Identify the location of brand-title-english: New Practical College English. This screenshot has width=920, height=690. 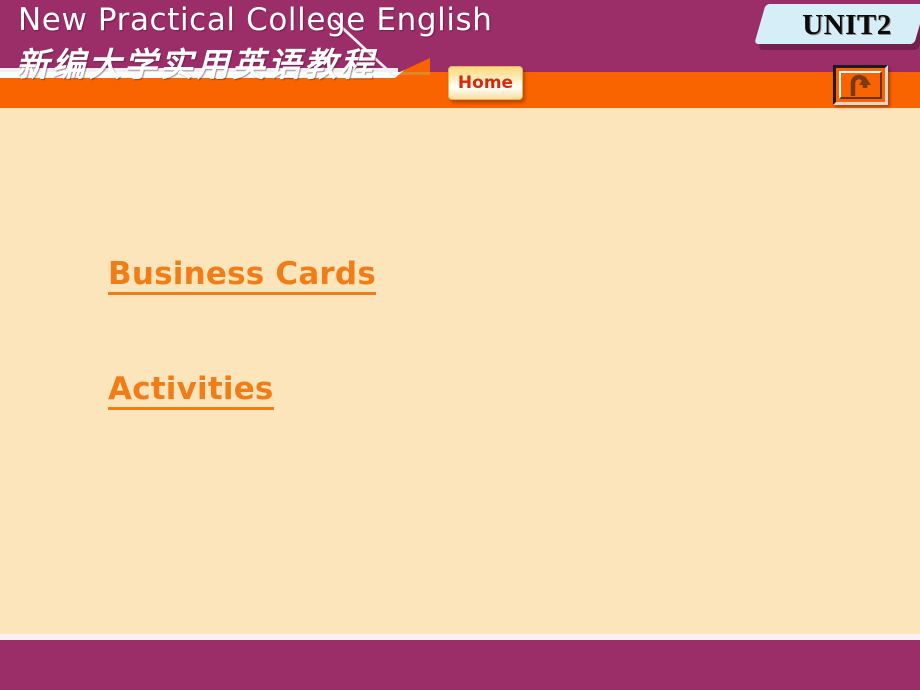
(255, 20).